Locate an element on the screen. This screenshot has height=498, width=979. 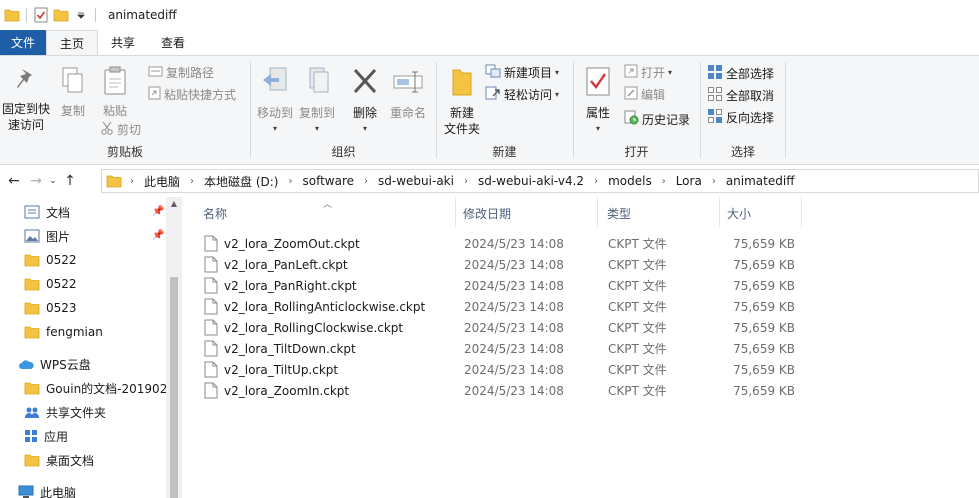
scissors-icon is located at coordinates (107, 129).